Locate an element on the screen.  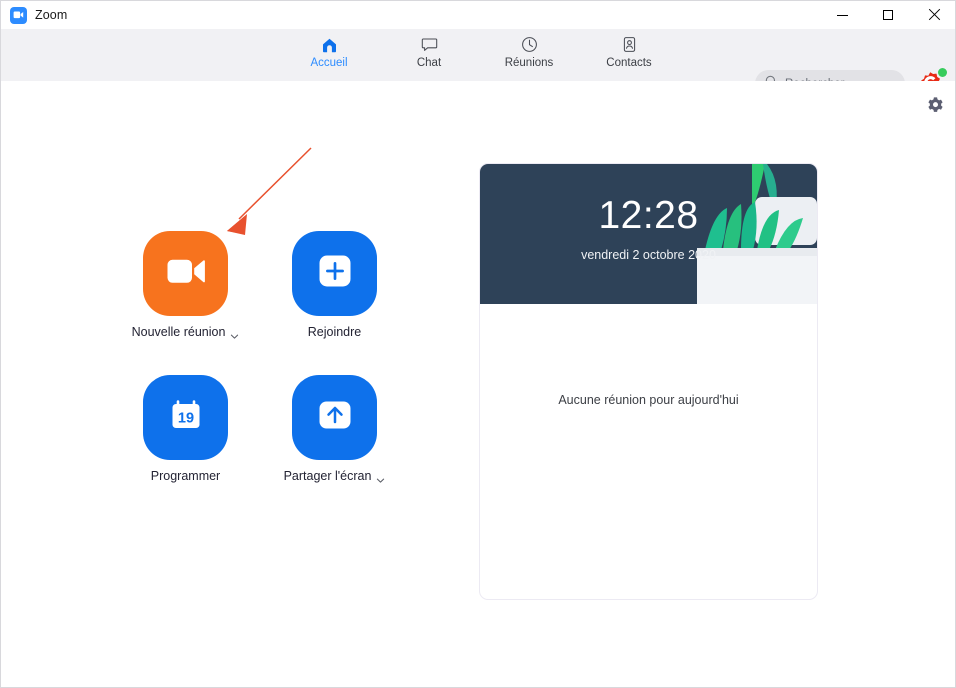
action-label-rejoindre: Rejoindre is located at coordinates (334, 332).